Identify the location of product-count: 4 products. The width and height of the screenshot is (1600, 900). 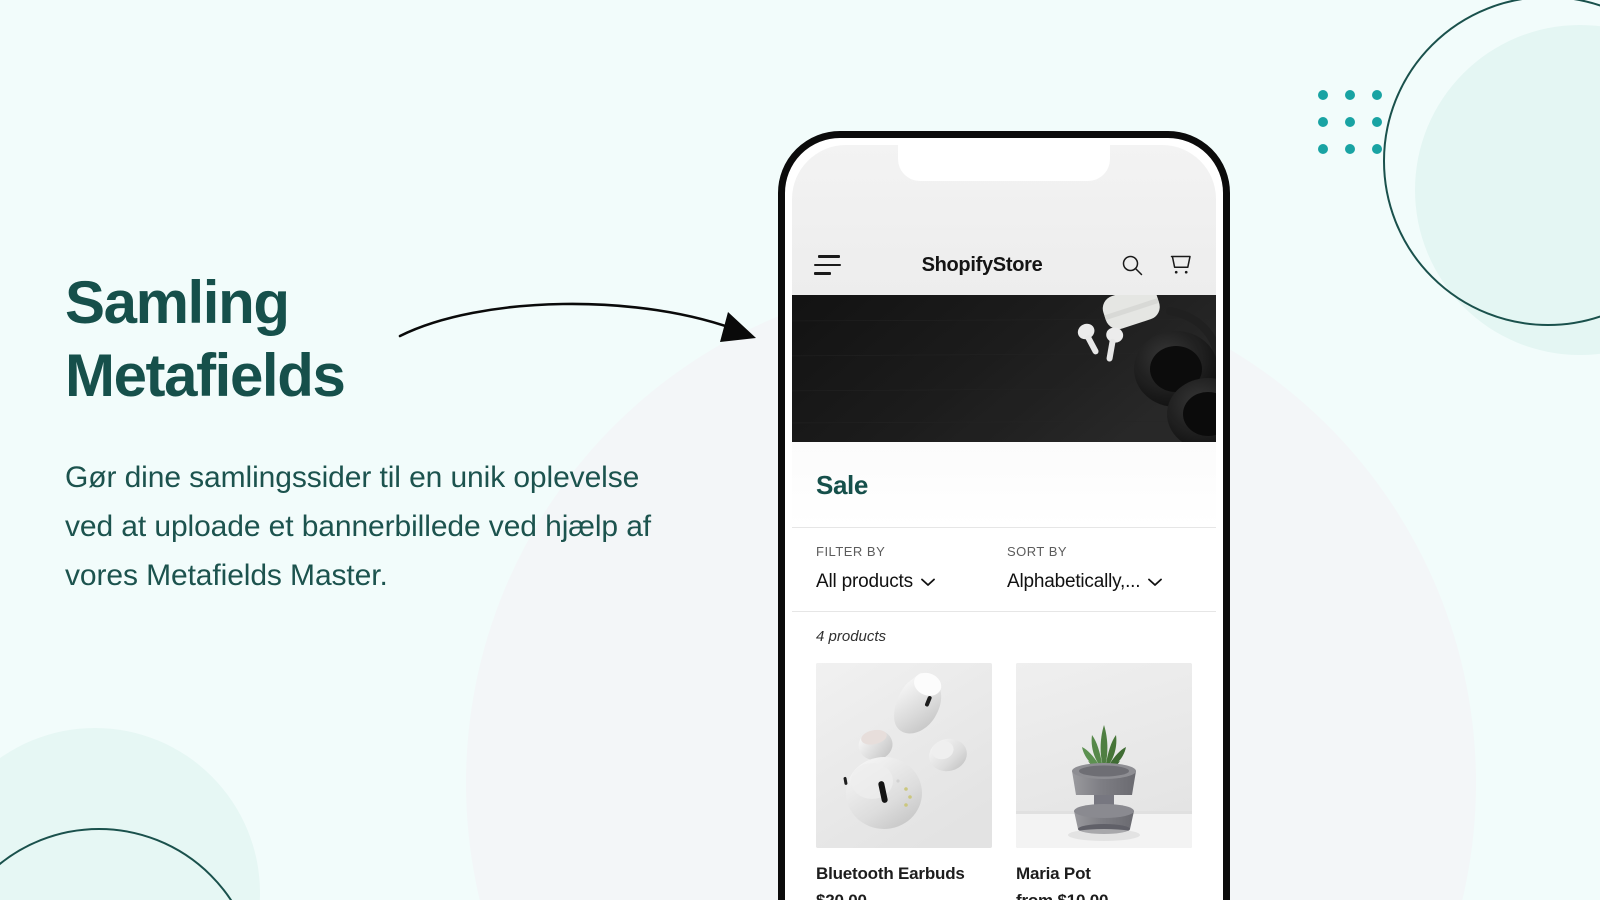
(851, 636).